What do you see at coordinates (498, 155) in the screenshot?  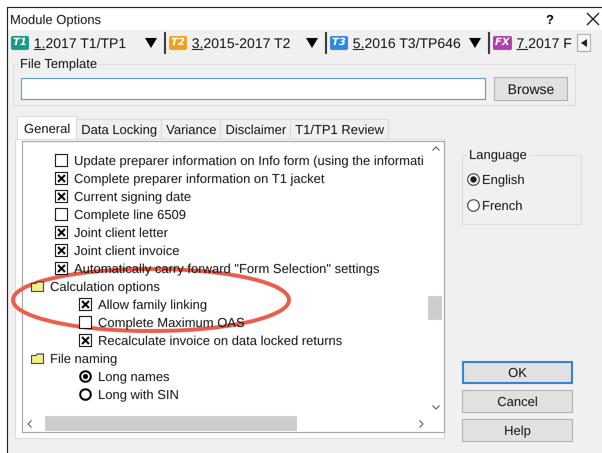 I see `group-label: Language` at bounding box center [498, 155].